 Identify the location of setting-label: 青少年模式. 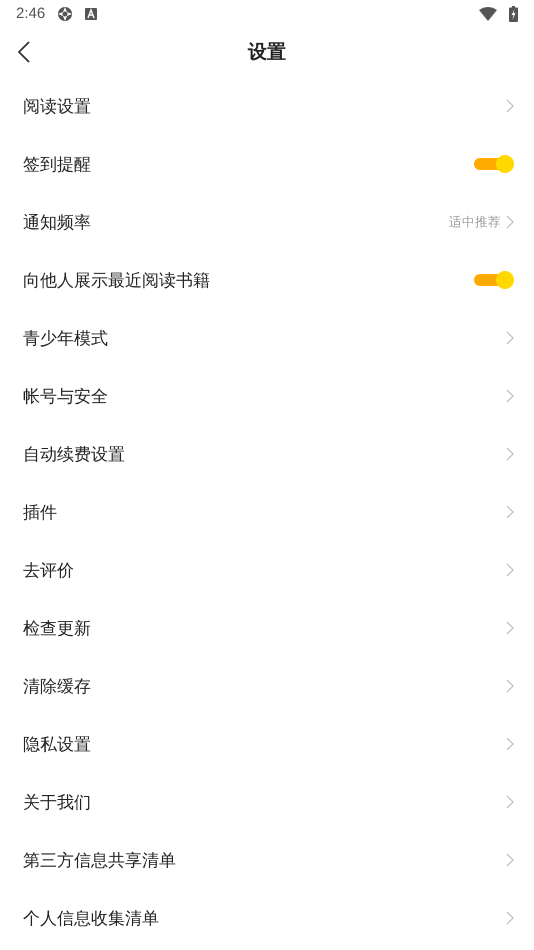
(66, 339).